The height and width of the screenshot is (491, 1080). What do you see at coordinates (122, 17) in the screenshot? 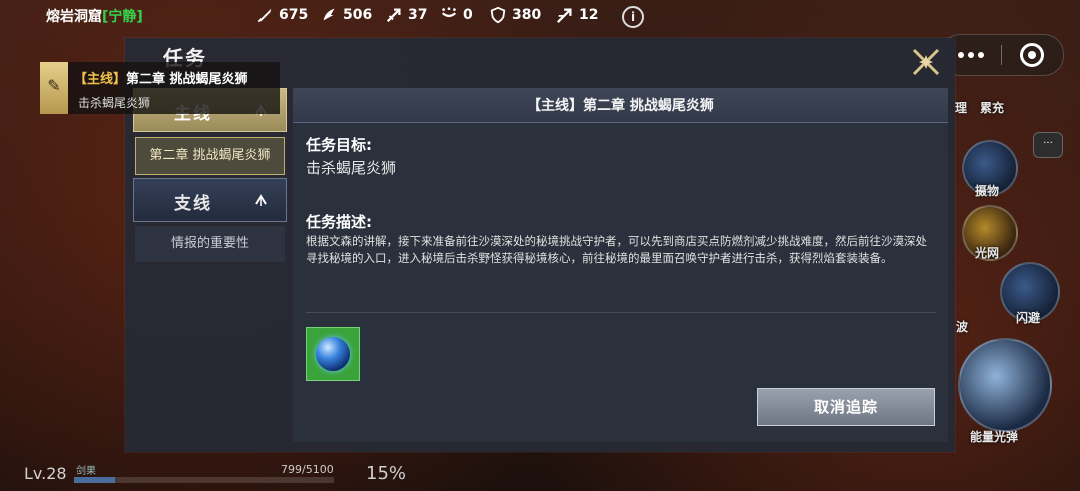
I see `location-status: [宁静]` at bounding box center [122, 17].